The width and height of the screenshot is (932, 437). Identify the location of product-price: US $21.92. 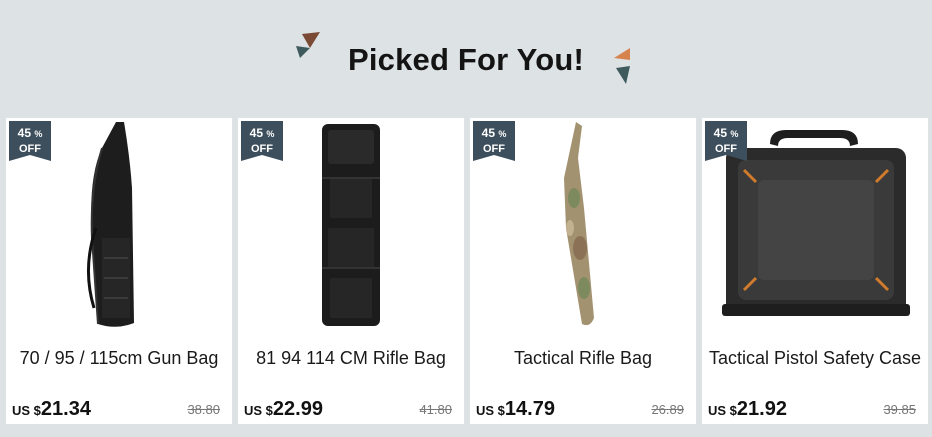
(747, 409).